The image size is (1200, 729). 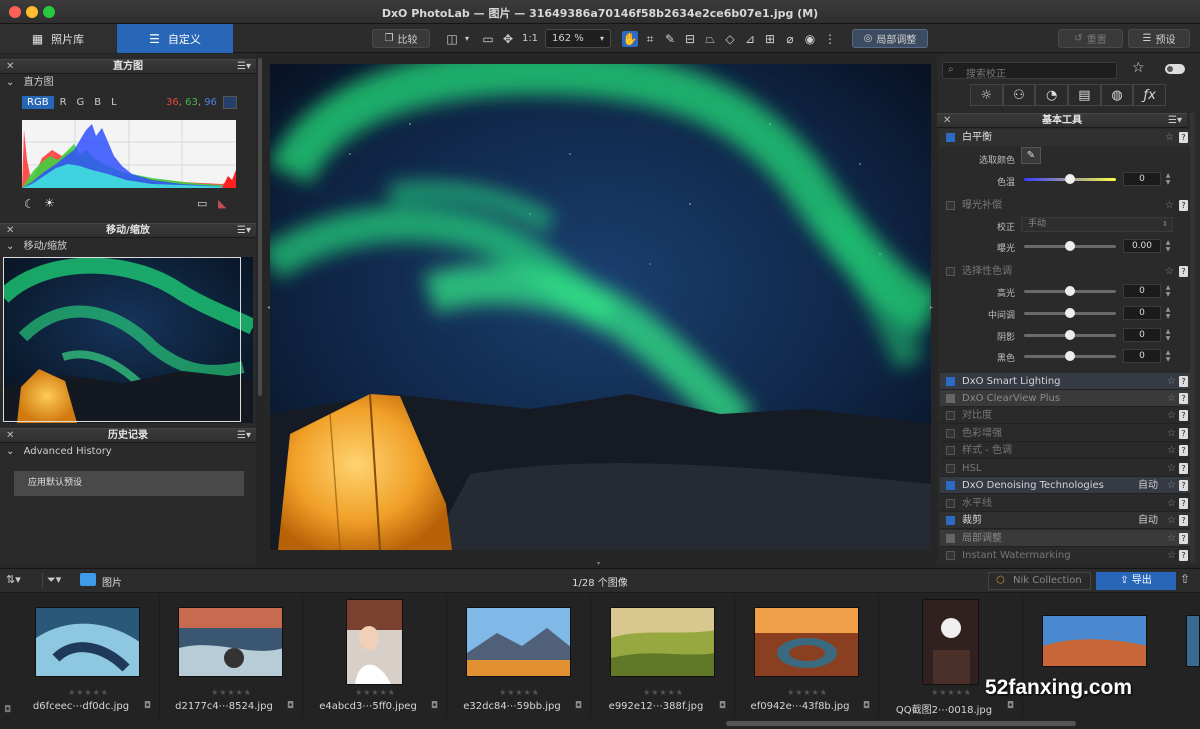 I want to click on sun-icon: ☀, so click(x=49, y=203).